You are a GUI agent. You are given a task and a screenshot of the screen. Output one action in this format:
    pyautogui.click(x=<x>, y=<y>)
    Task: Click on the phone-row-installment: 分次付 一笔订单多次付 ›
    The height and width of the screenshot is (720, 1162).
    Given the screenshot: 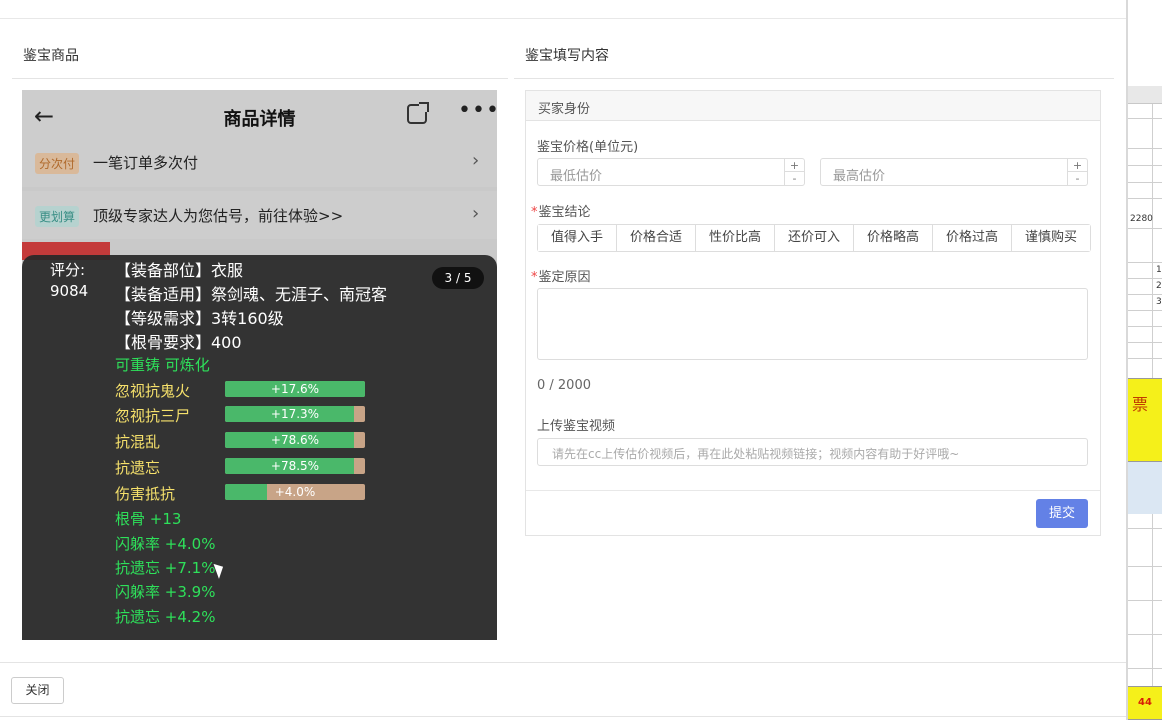 What is the action you would take?
    pyautogui.click(x=259, y=163)
    